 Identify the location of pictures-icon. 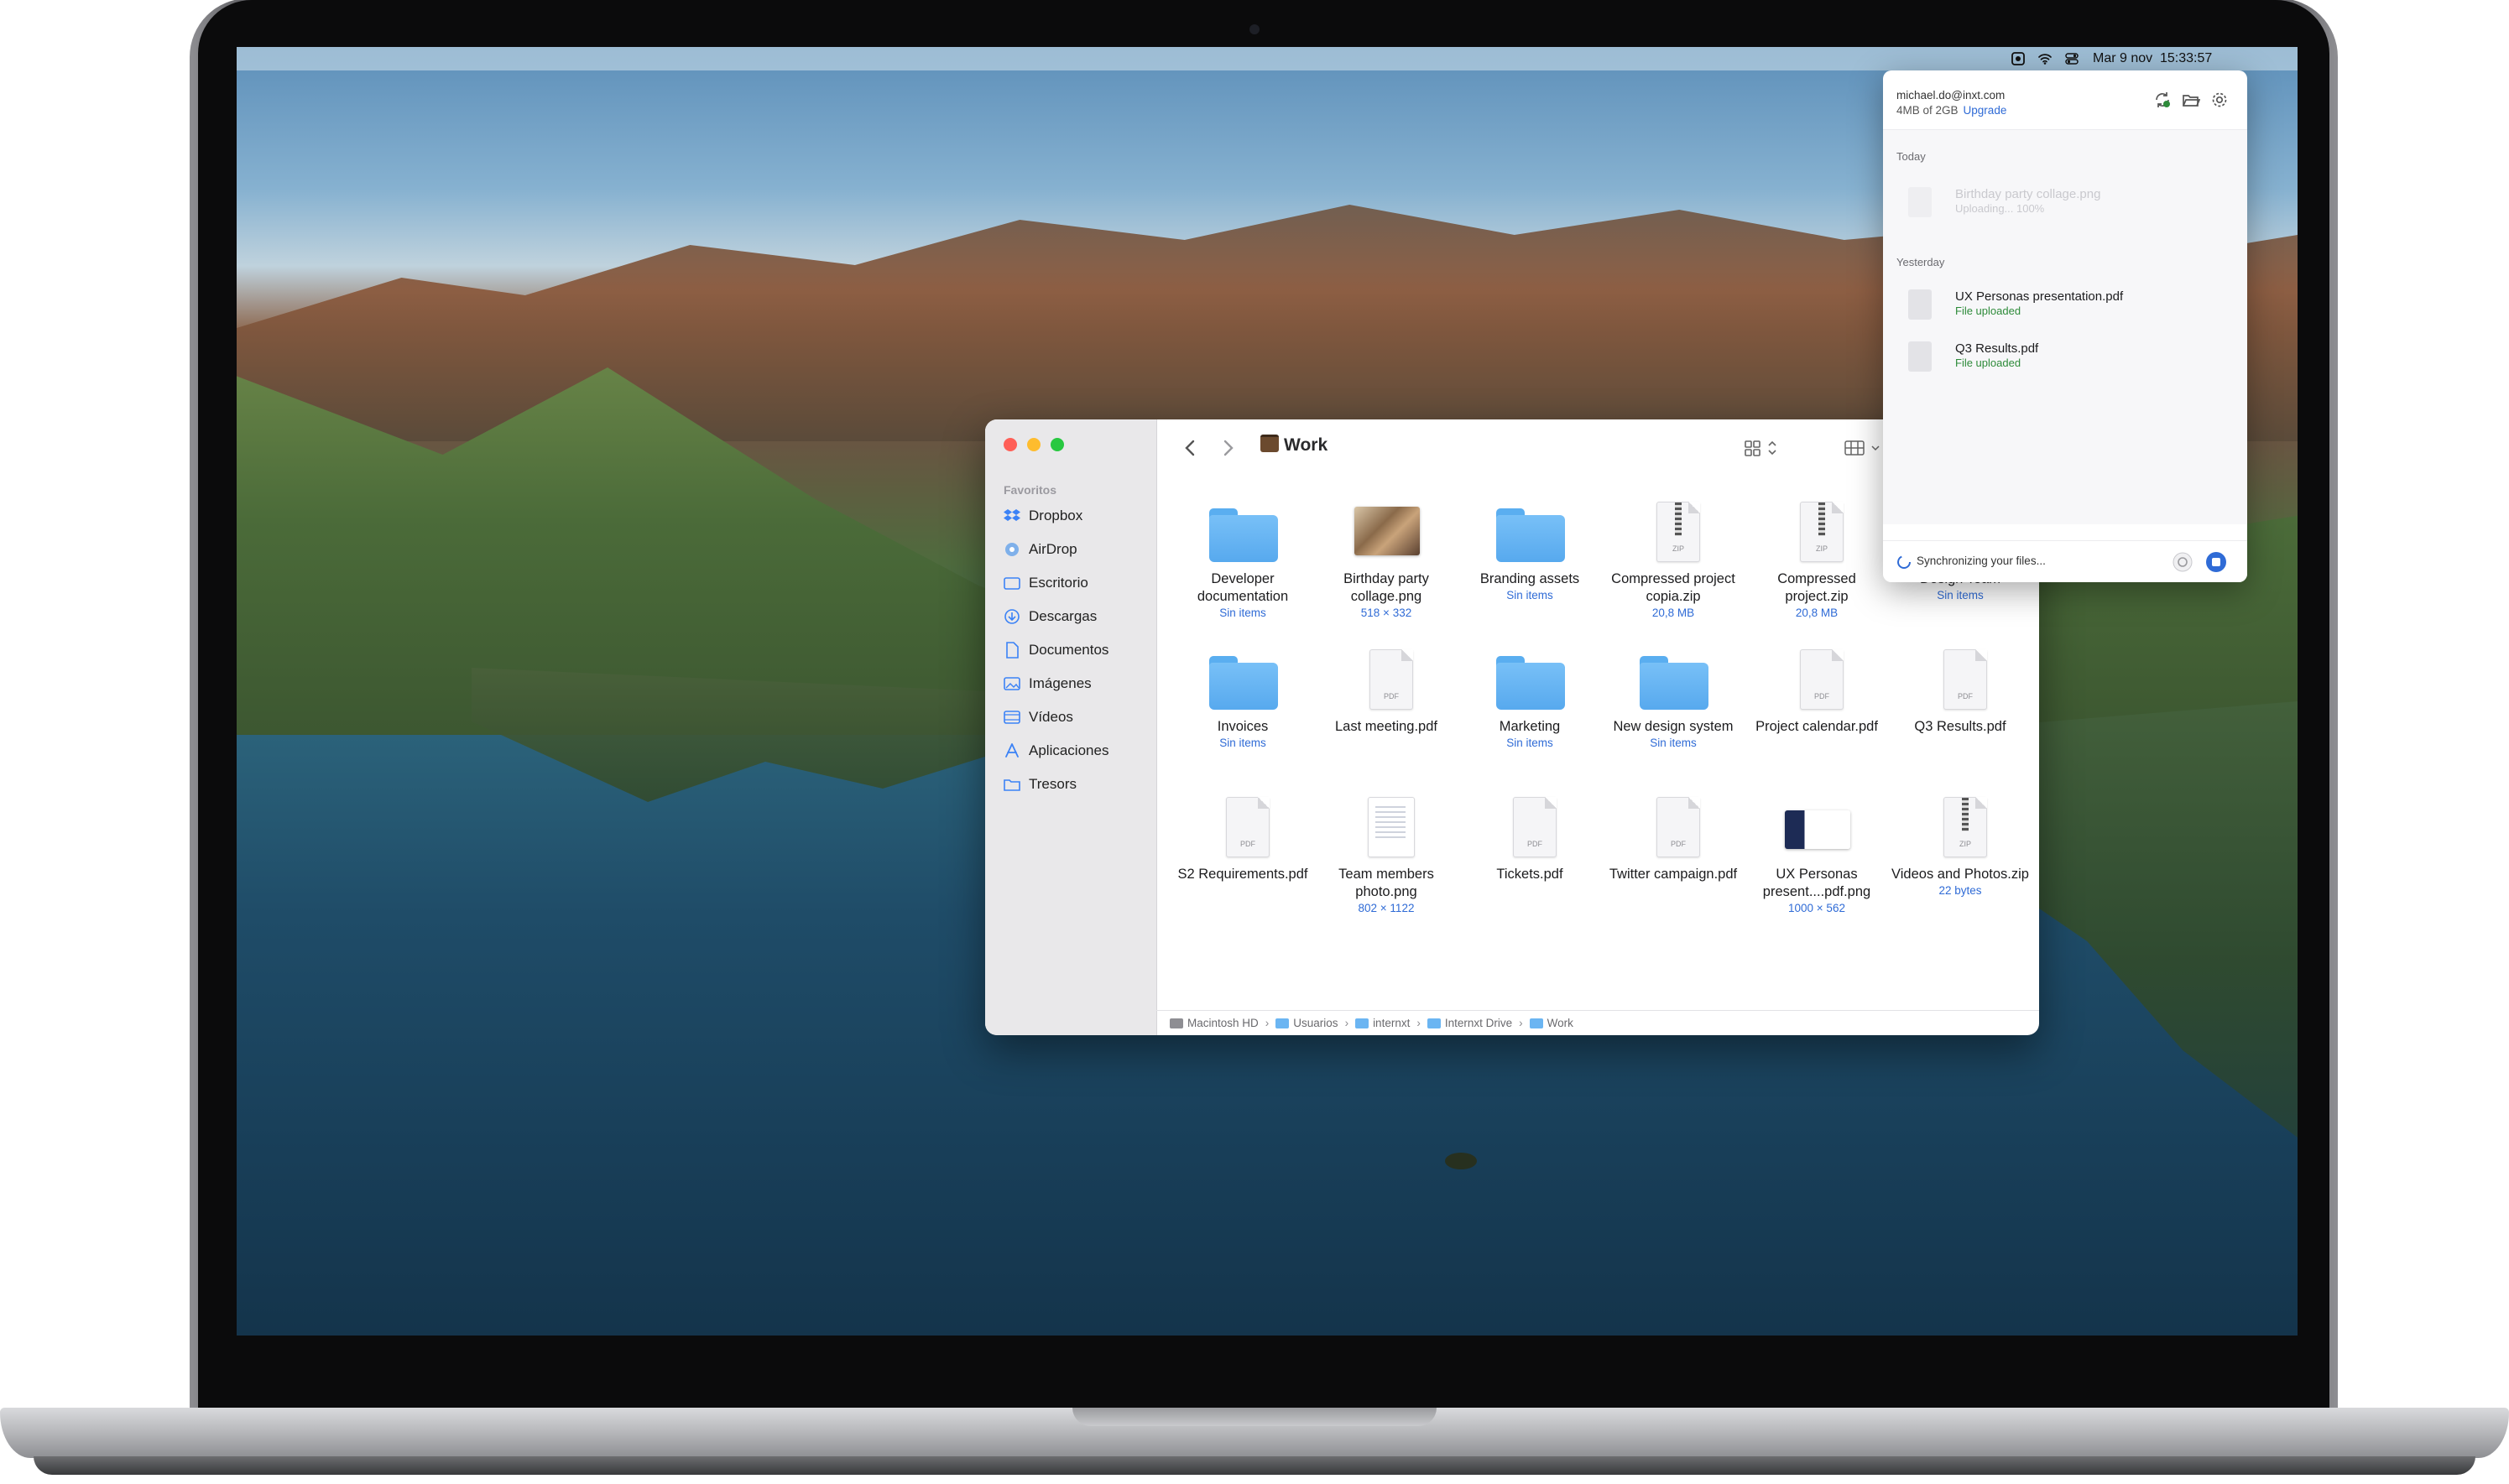
(1012, 683).